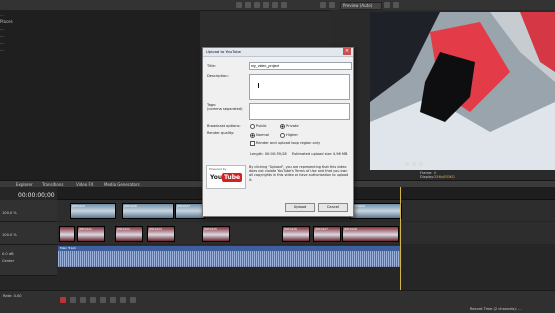  Describe the element at coordinates (216, 177) in the screenshot. I see `youtube-logo-you: You` at that location.